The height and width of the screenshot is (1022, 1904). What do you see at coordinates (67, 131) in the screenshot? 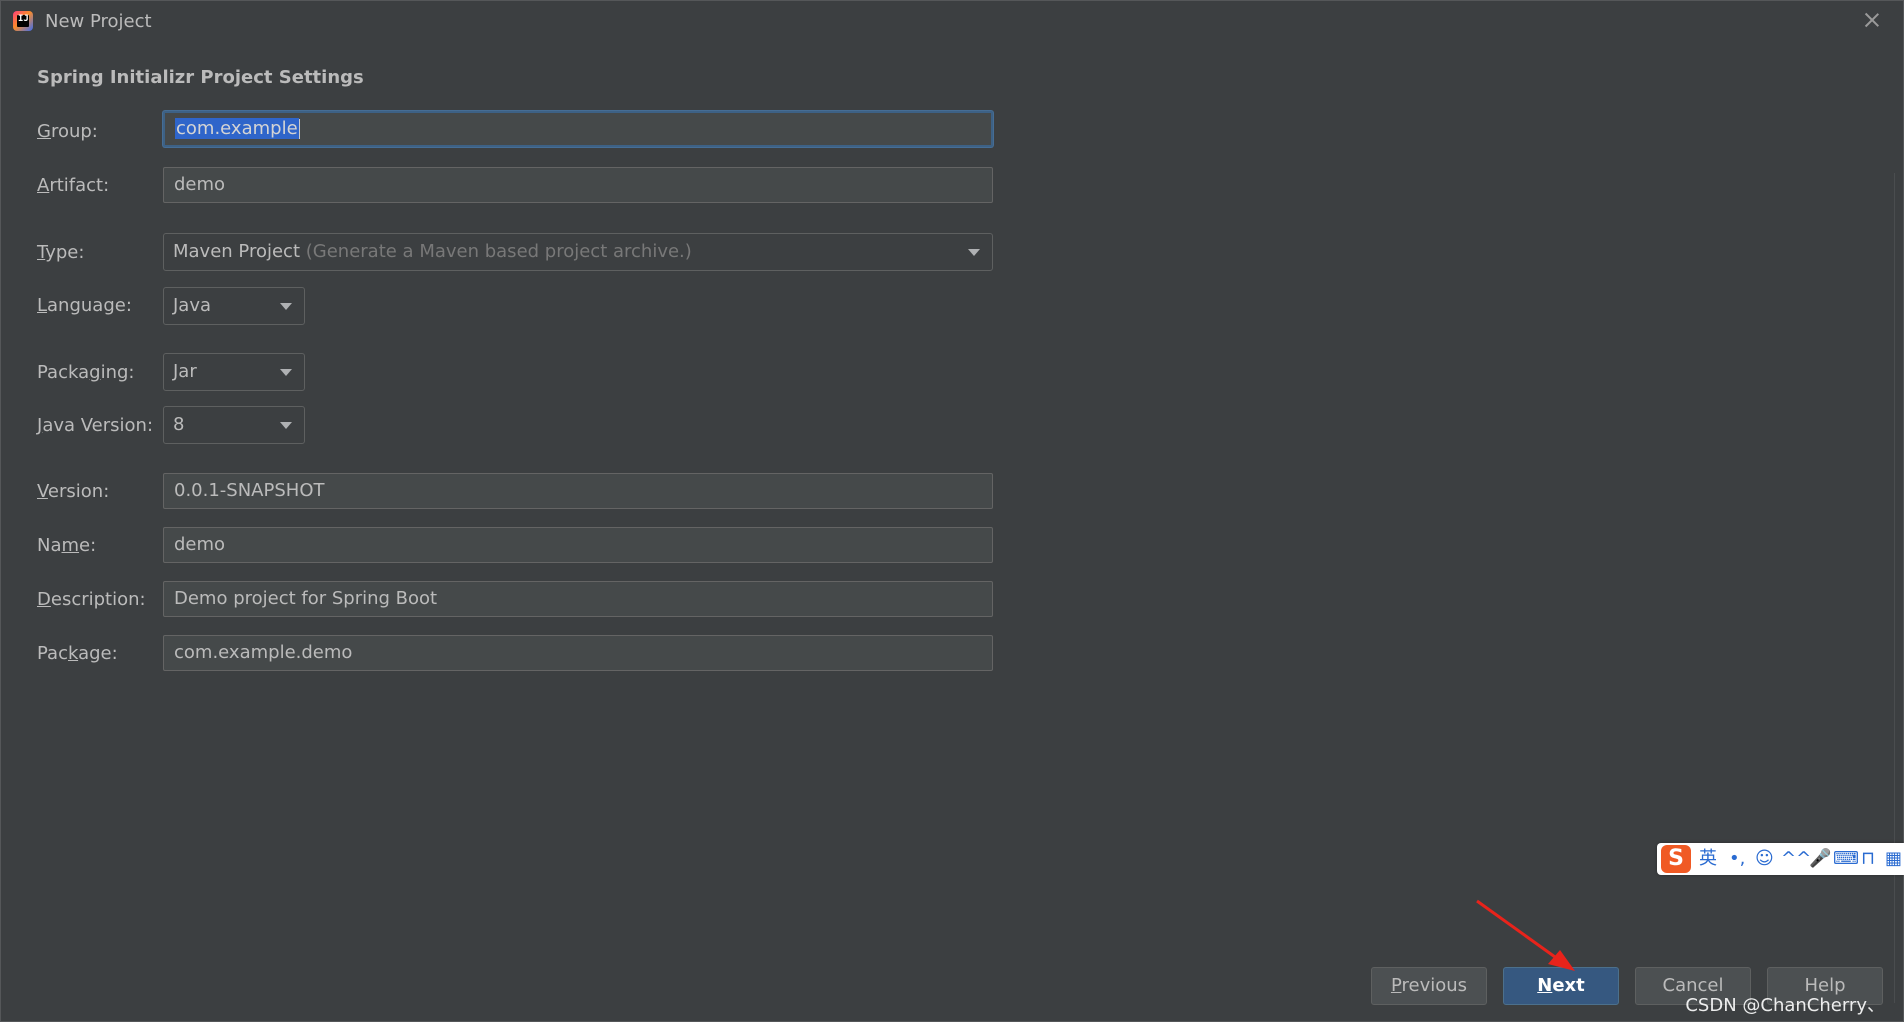
I see `group-label: Group:` at bounding box center [67, 131].